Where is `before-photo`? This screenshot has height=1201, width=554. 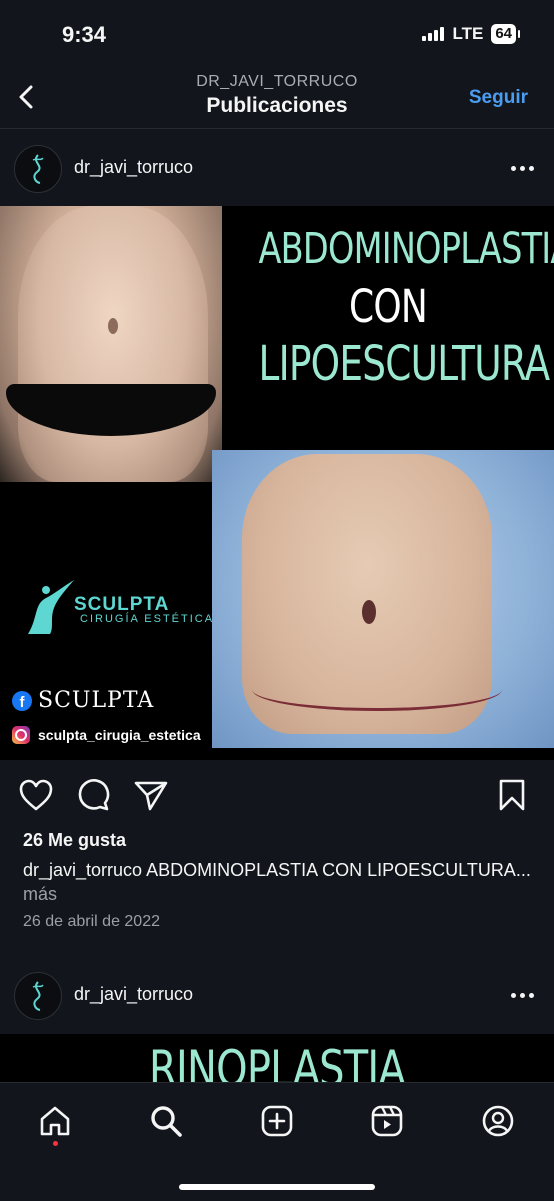
before-photo is located at coordinates (111, 344).